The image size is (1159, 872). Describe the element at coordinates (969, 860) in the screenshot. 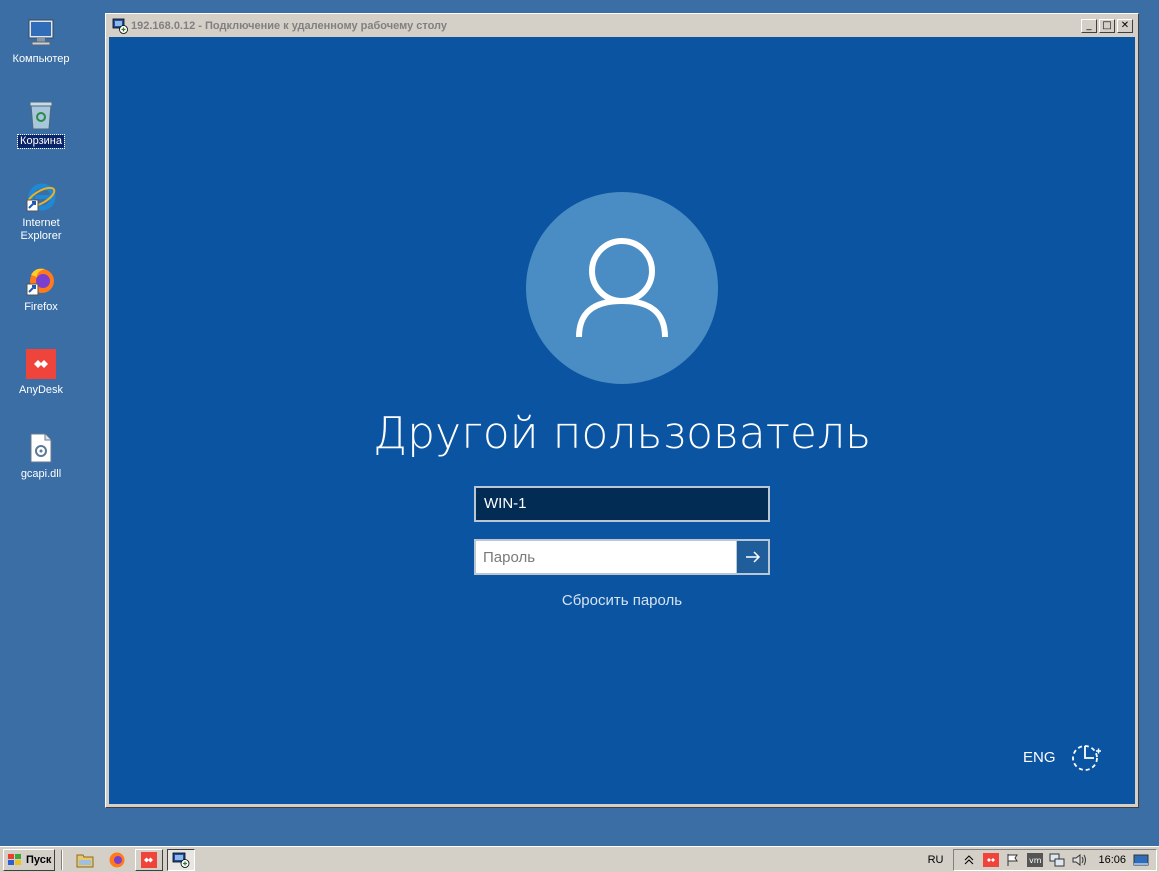

I see `show-hidden-icons-icon` at that location.